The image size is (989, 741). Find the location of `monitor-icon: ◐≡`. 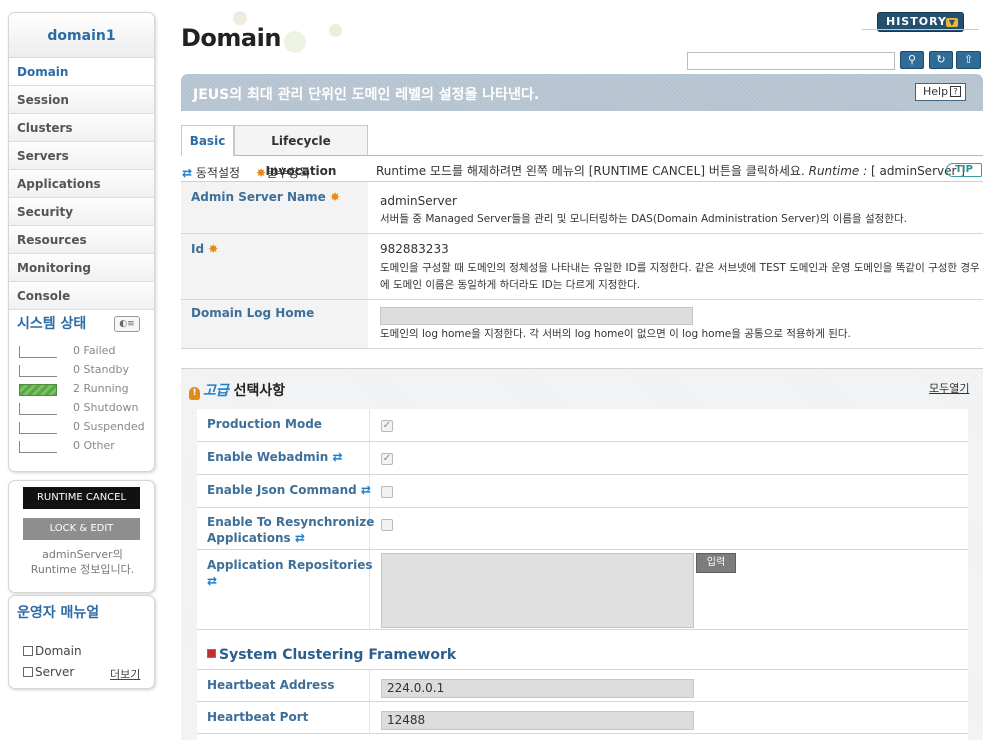

monitor-icon: ◐≡ is located at coordinates (127, 324).